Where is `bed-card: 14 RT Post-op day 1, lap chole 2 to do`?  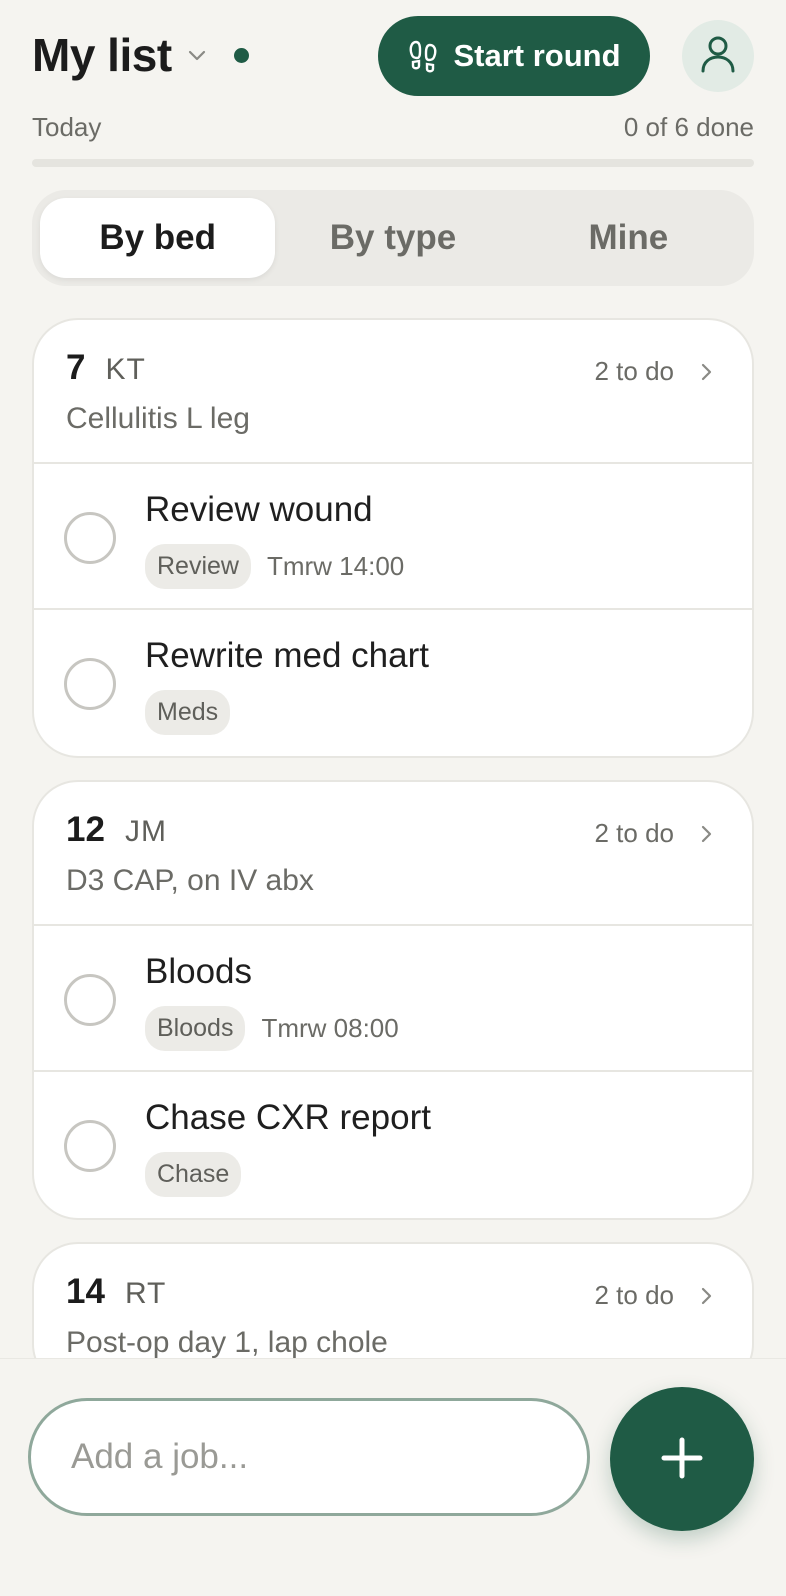
bed-card: 14 RT Post-op day 1, lap chole 2 to do is located at coordinates (393, 1300).